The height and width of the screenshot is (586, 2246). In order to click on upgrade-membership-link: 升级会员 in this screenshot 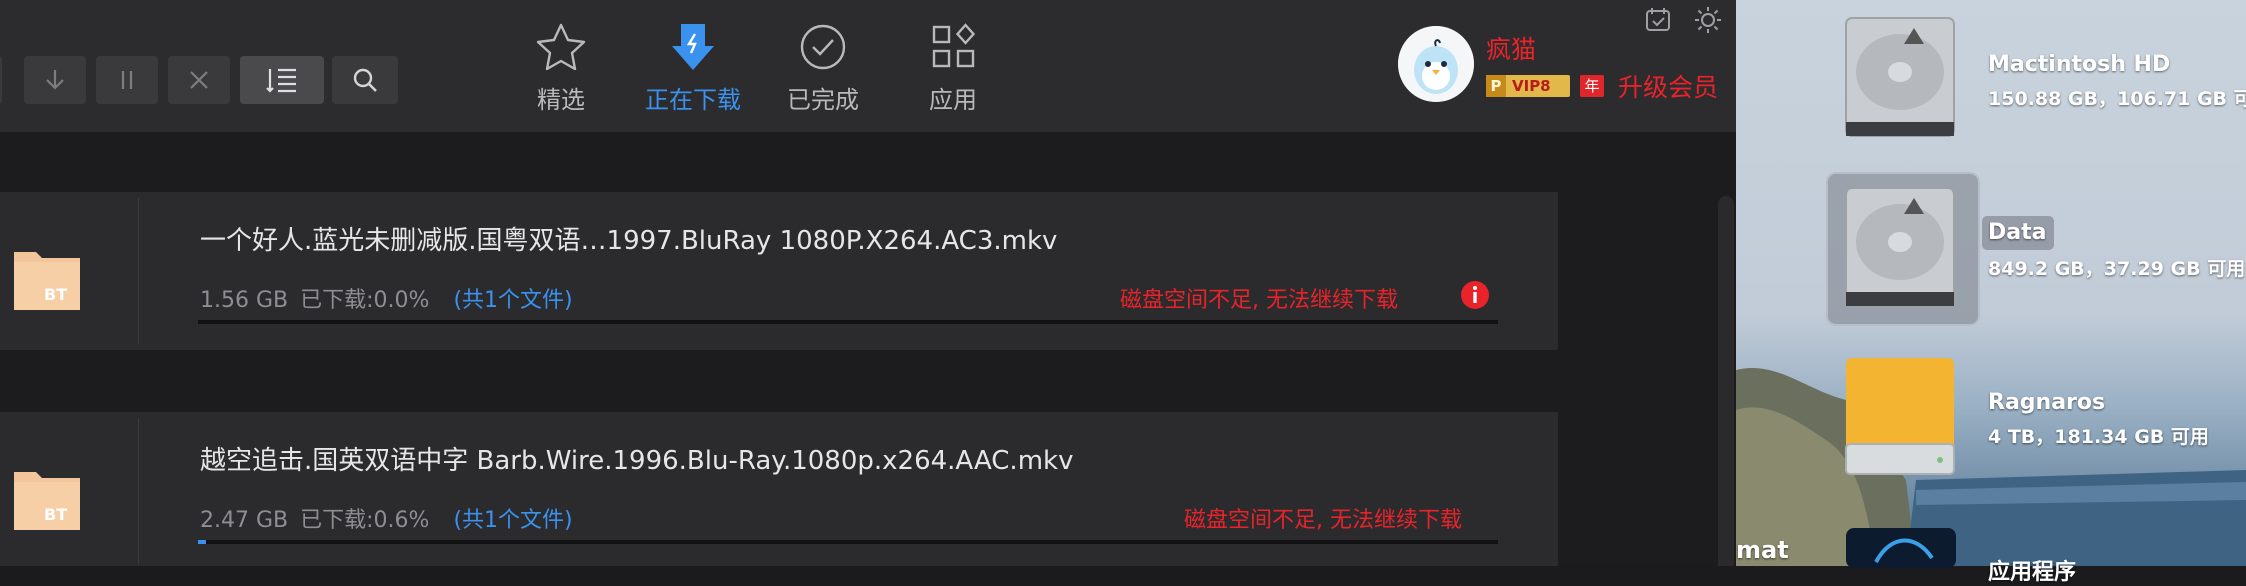, I will do `click(1668, 86)`.